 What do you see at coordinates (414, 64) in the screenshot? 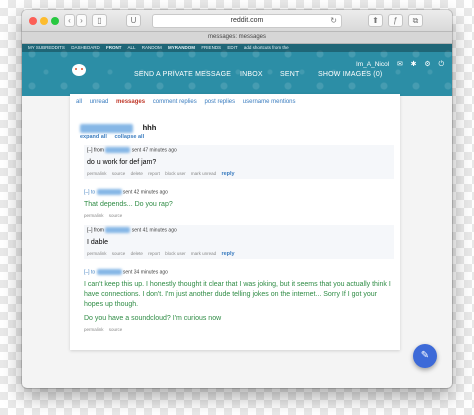
I see `tools-icon: ✱` at bounding box center [414, 64].